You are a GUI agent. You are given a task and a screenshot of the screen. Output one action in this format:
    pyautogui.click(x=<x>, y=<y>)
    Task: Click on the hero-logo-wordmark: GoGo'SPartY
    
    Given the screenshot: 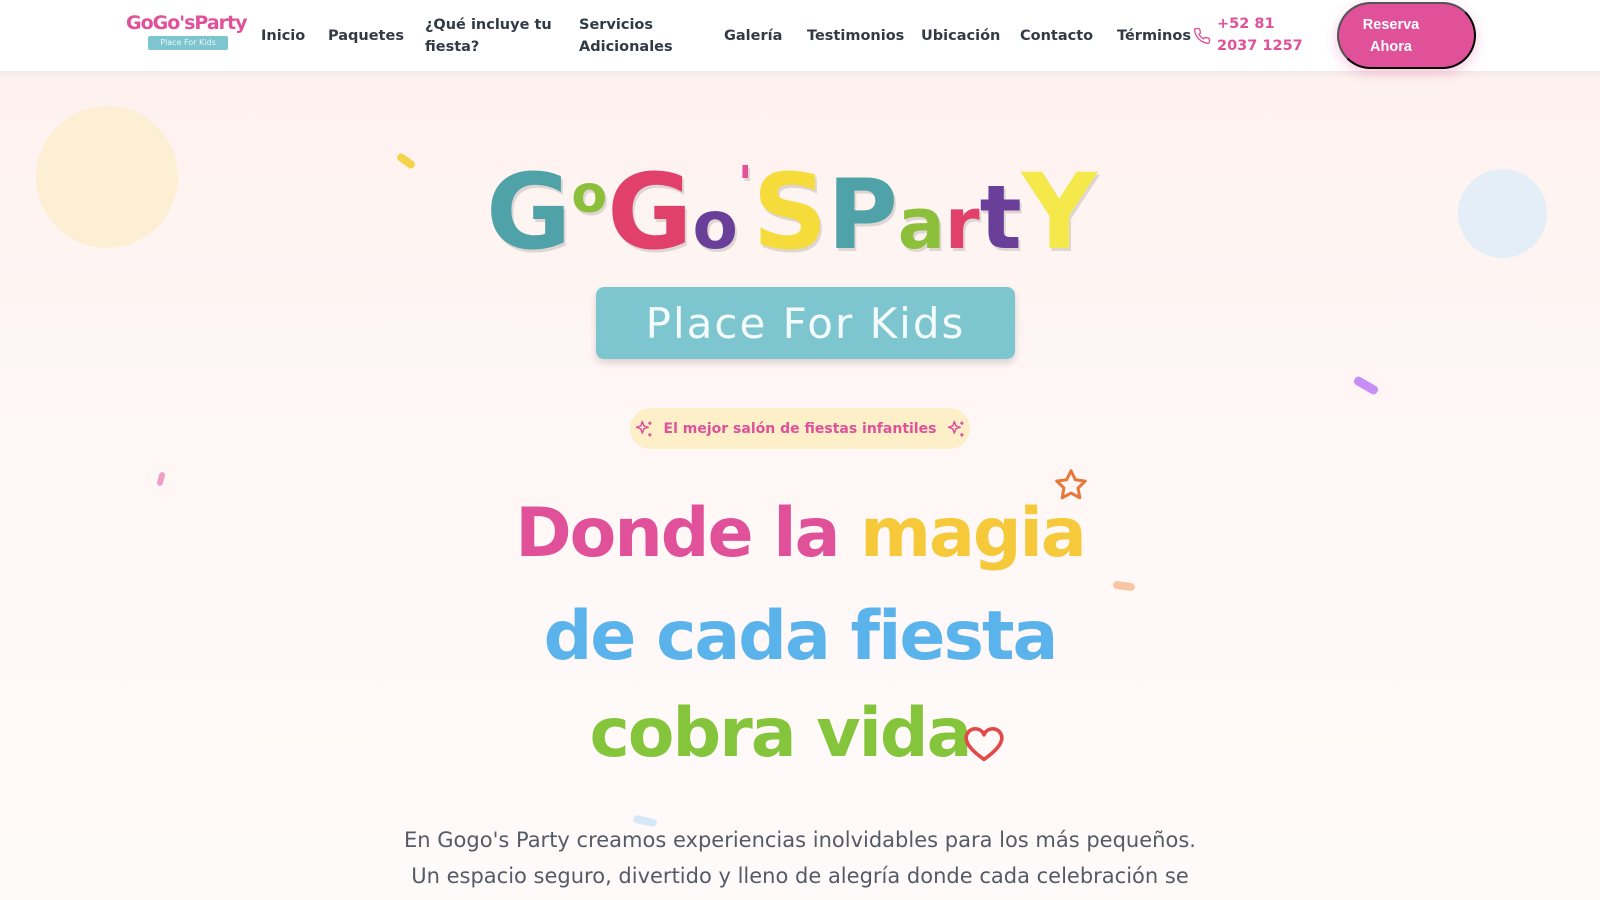 What is the action you would take?
    pyautogui.click(x=791, y=212)
    